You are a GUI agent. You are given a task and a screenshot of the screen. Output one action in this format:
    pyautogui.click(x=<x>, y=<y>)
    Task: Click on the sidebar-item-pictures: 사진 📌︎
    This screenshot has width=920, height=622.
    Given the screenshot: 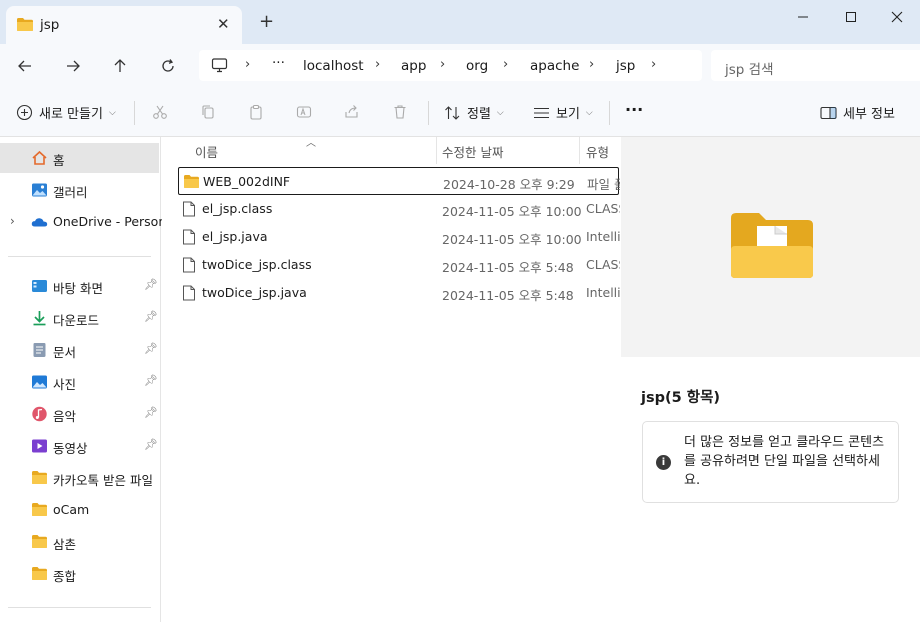 What is the action you would take?
    pyautogui.click(x=80, y=382)
    